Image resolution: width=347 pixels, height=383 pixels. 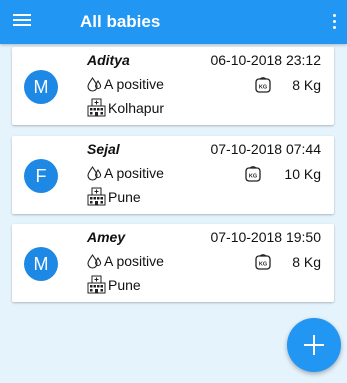 What do you see at coordinates (173, 22) in the screenshot?
I see `app-bar: All babies` at bounding box center [173, 22].